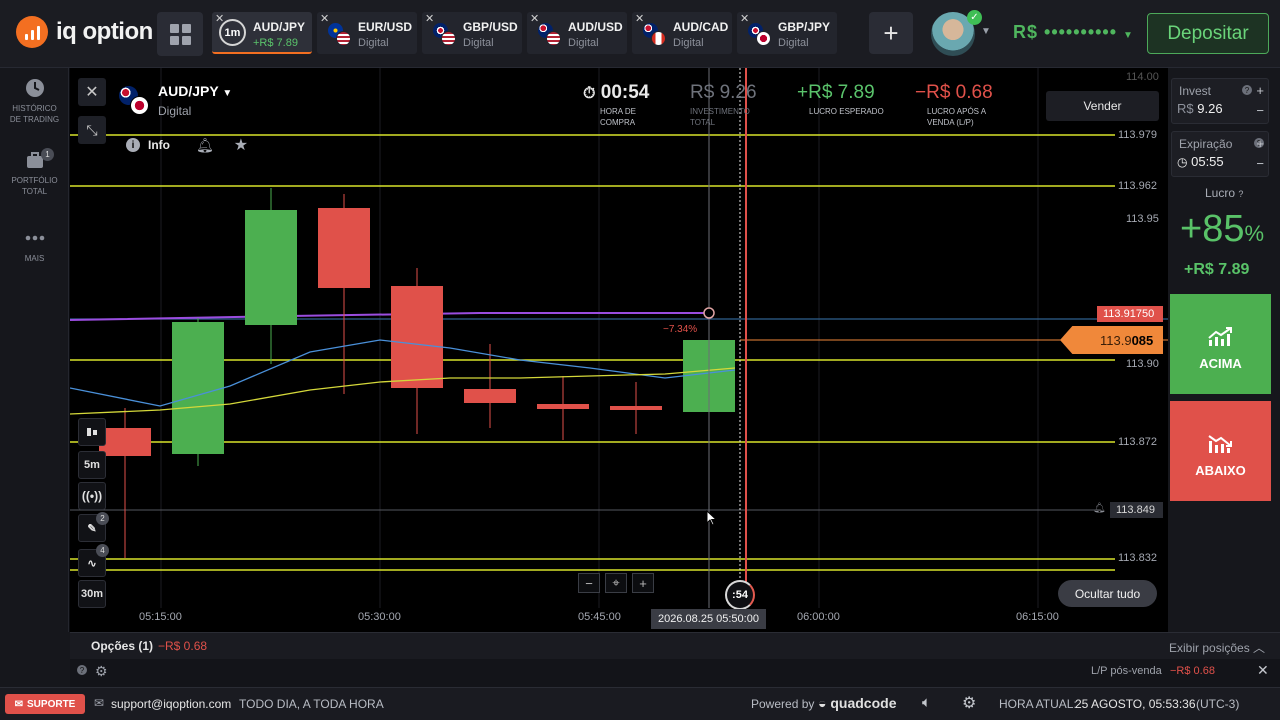  What do you see at coordinates (133, 145) in the screenshot?
I see `info-icon: i` at bounding box center [133, 145].